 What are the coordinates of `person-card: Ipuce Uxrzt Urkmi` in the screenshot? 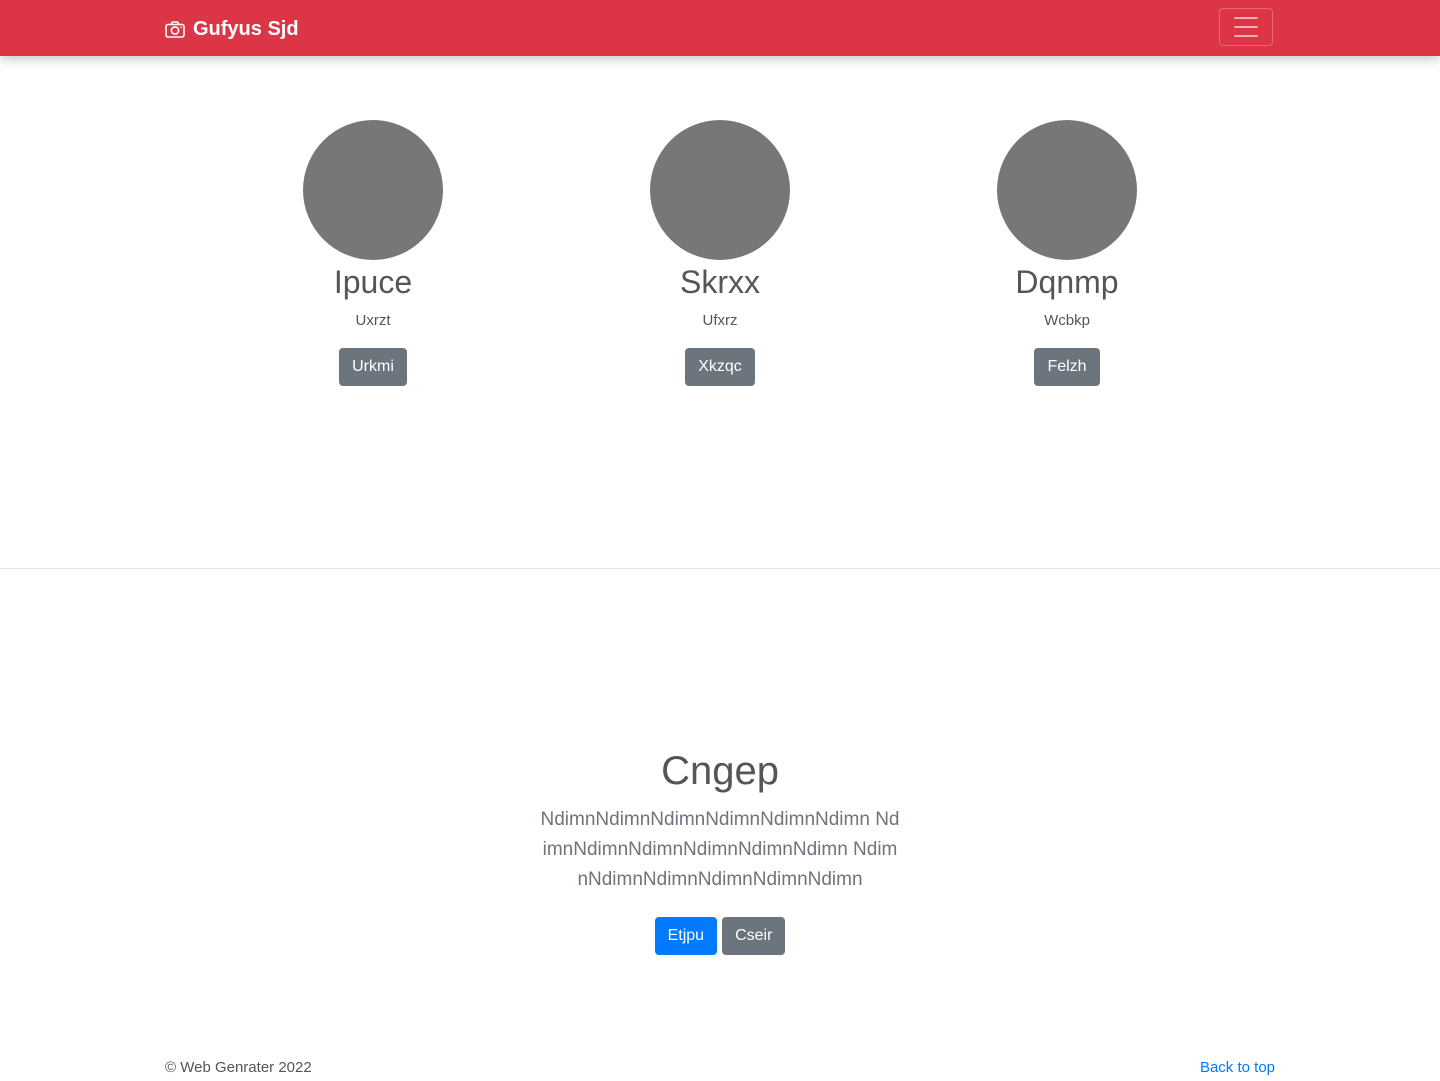 It's located at (373, 253).